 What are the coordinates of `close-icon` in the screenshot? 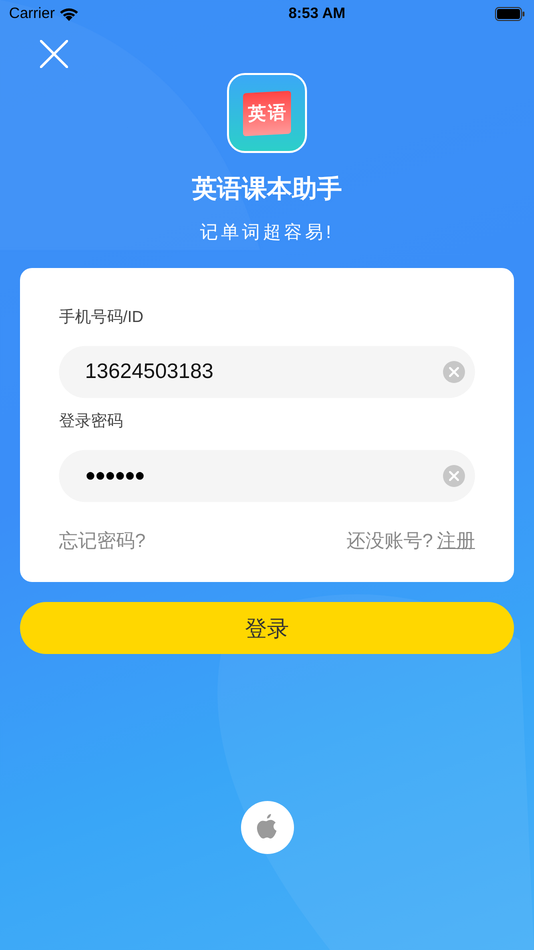 It's located at (54, 54).